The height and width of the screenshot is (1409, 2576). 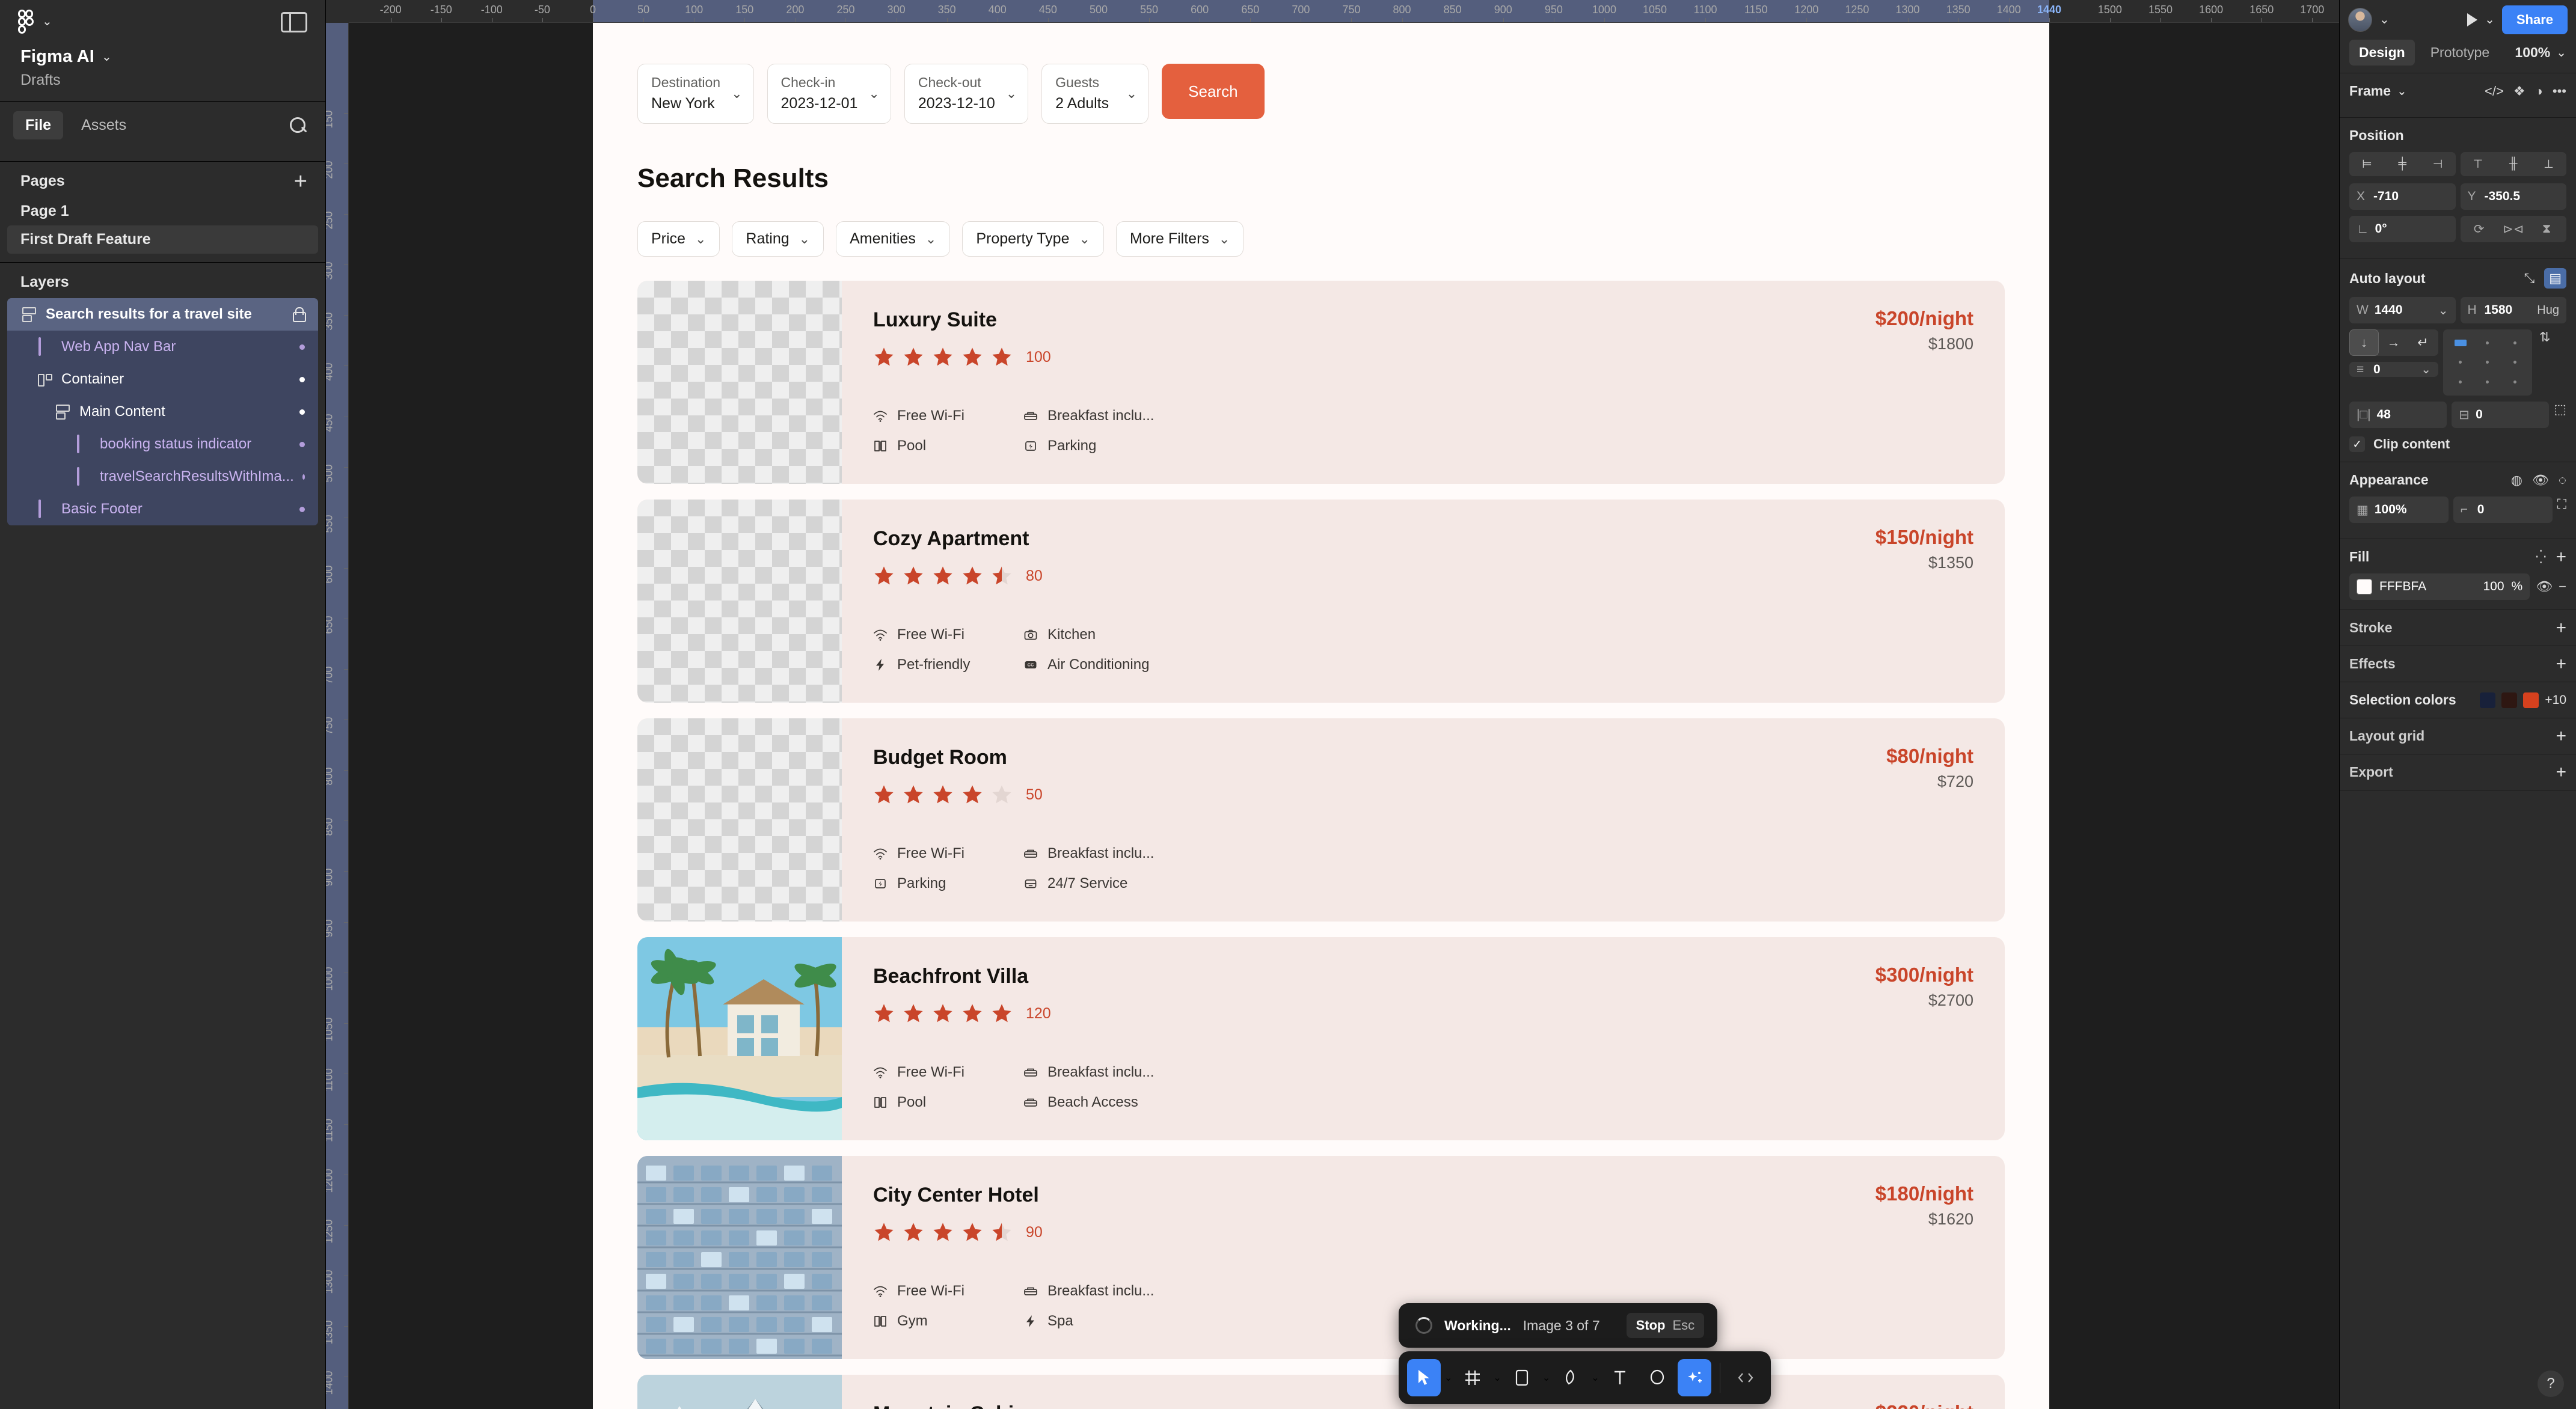 What do you see at coordinates (1095, 94) in the screenshot?
I see `guests-field: Guests 2 Adults ⌄` at bounding box center [1095, 94].